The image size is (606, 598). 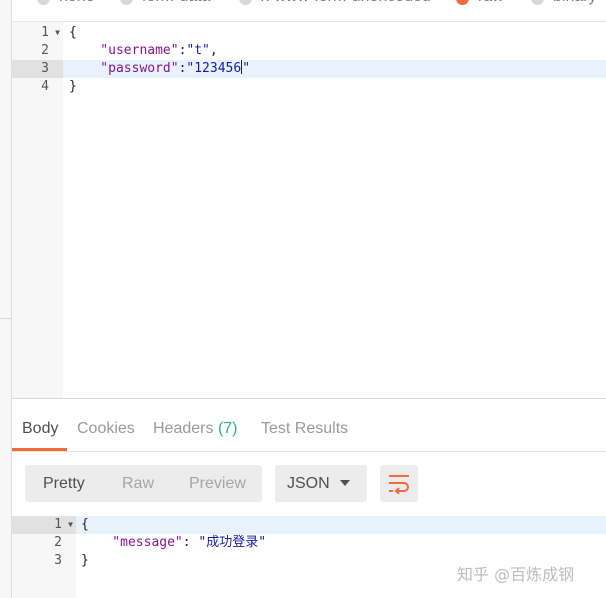 I want to click on radio-none: none, so click(x=66, y=3).